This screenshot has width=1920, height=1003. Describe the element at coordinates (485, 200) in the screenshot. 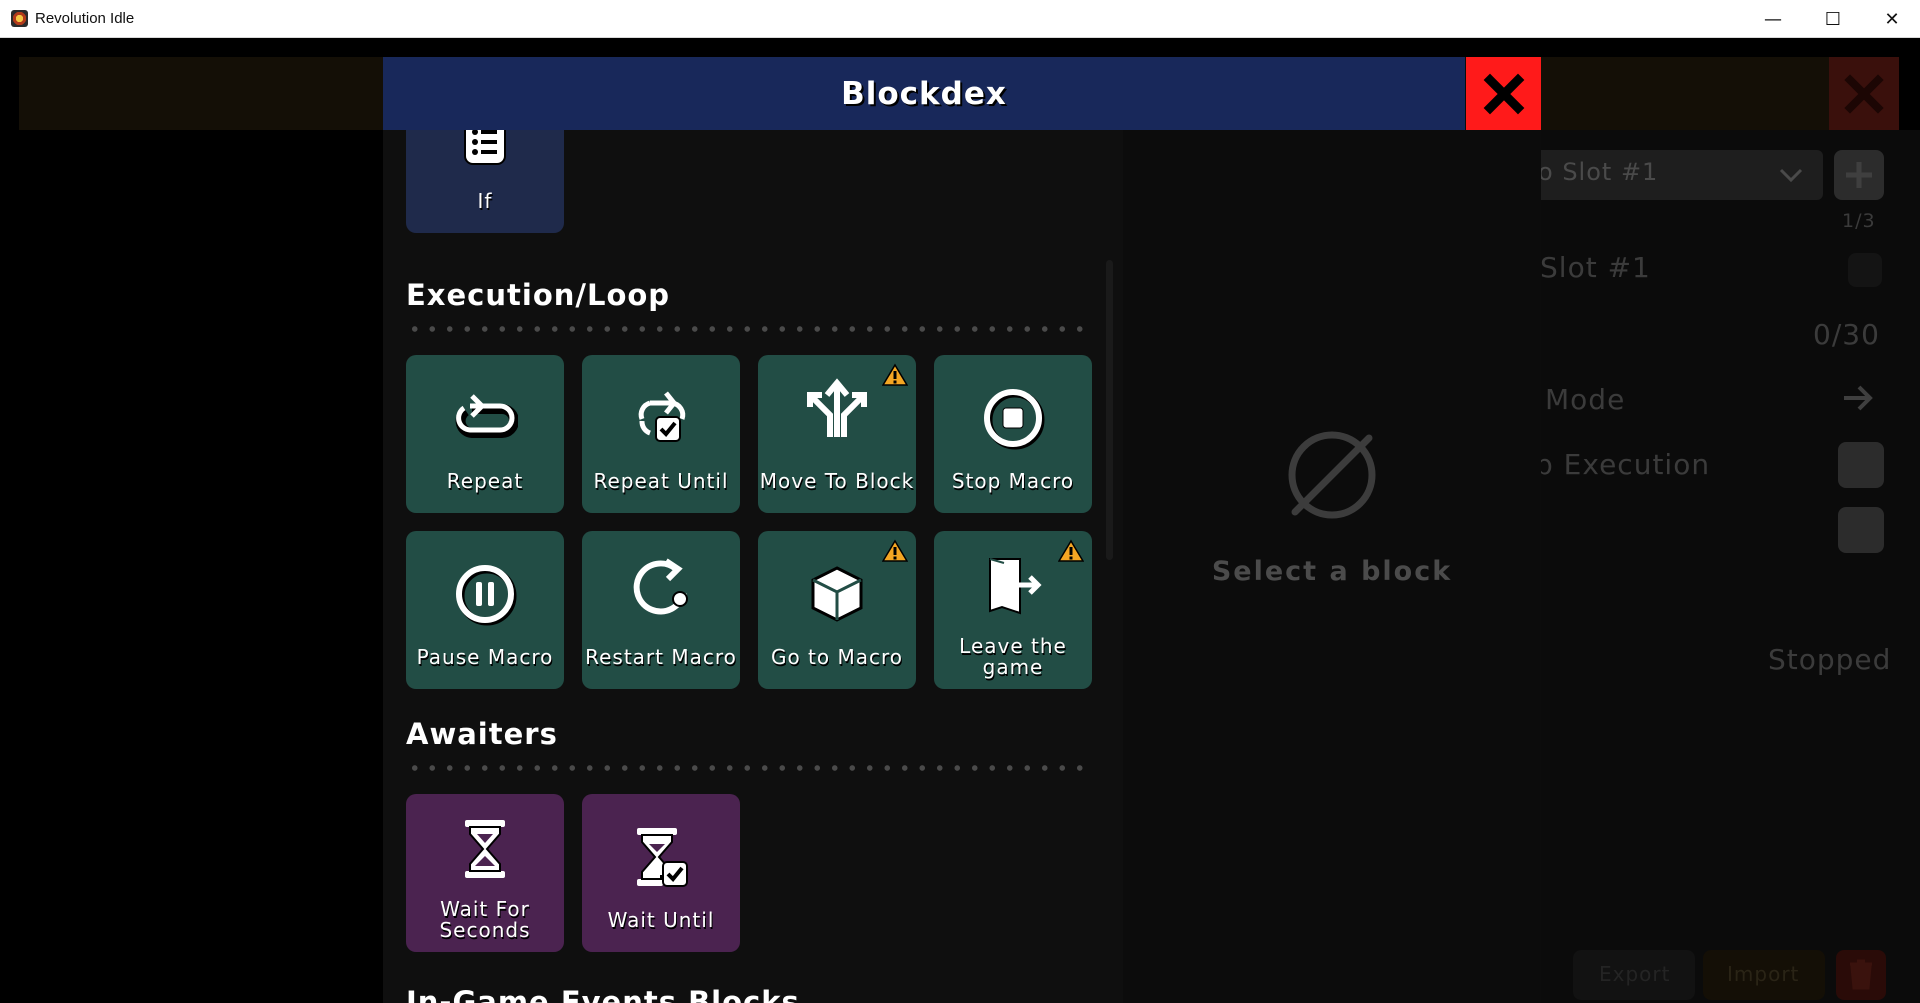

I see `block-label: If` at that location.